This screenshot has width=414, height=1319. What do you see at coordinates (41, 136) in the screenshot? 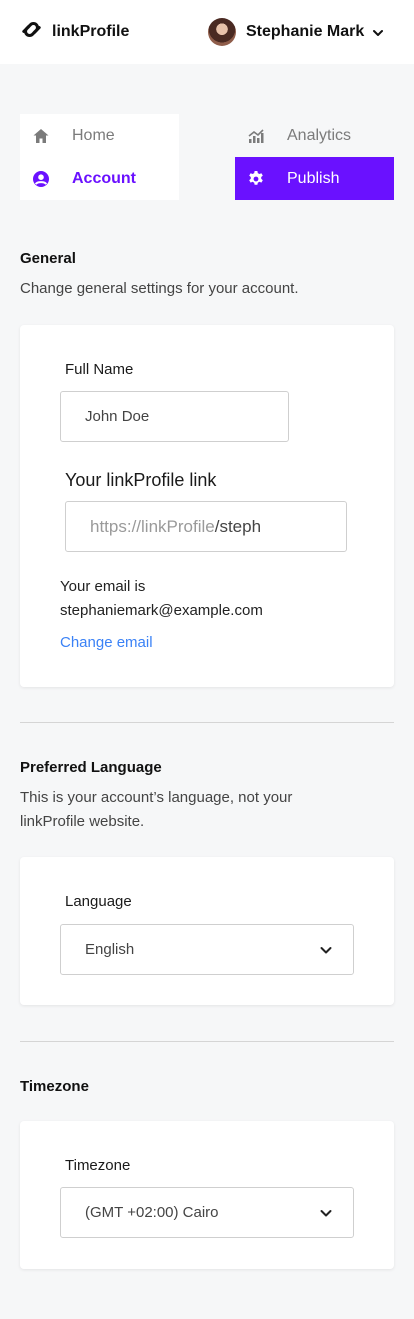
I see `home-icon` at bounding box center [41, 136].